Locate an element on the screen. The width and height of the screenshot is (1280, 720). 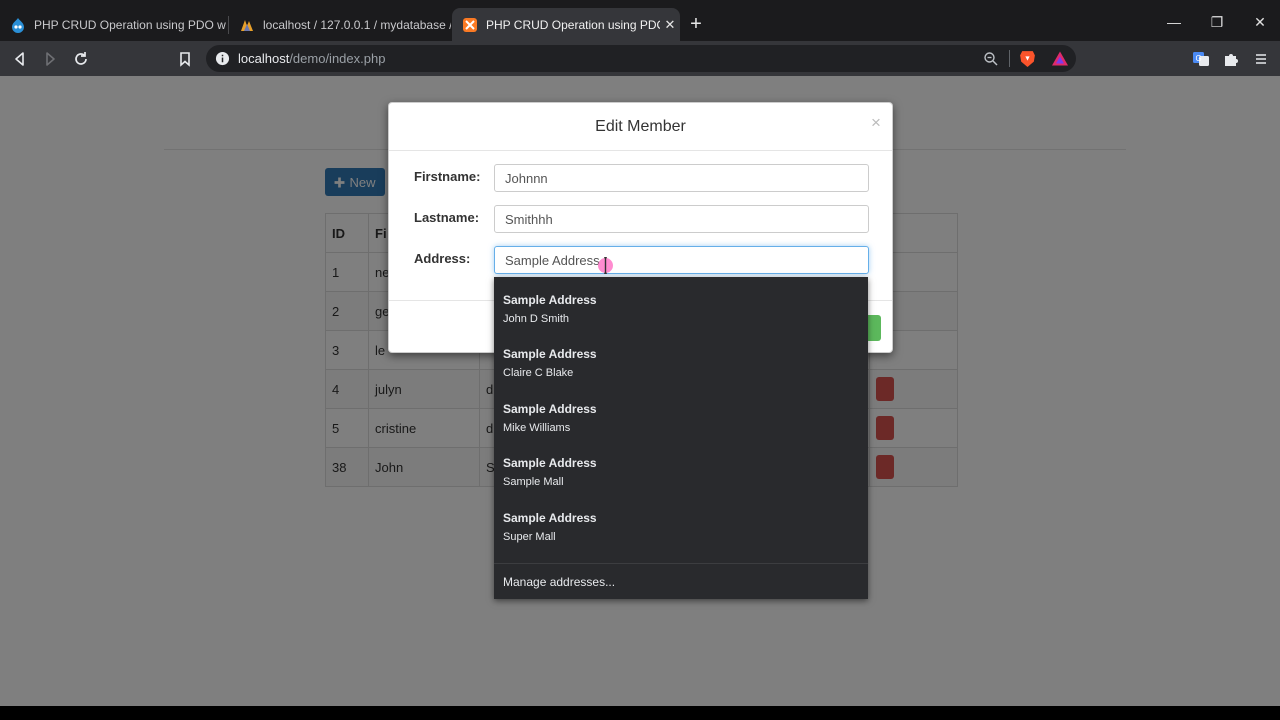
browser-toolbar: localhost/demo/index.php G is located at coordinates (640, 58).